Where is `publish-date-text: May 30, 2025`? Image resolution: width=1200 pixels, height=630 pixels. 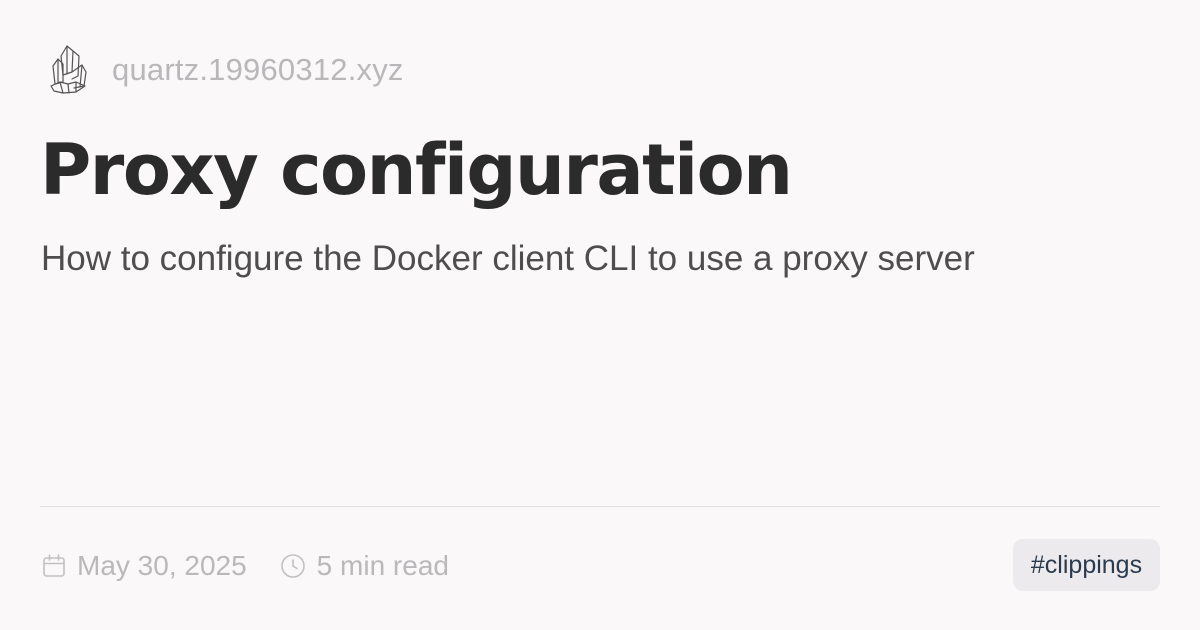 publish-date-text: May 30, 2025 is located at coordinates (162, 565).